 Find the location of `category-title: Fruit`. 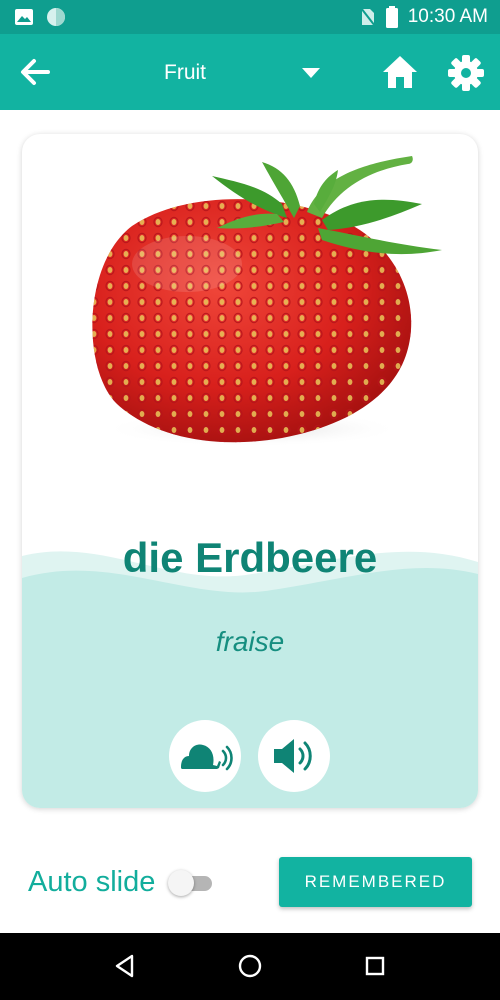

category-title: Fruit is located at coordinates (185, 72).